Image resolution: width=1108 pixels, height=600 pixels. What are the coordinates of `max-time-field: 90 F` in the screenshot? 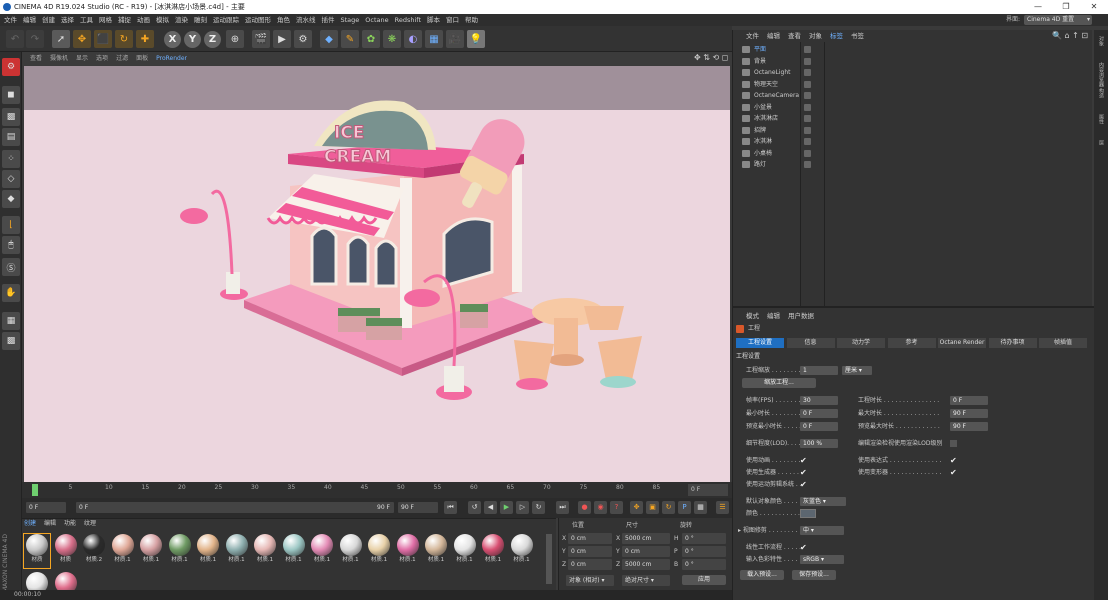 It's located at (969, 413).